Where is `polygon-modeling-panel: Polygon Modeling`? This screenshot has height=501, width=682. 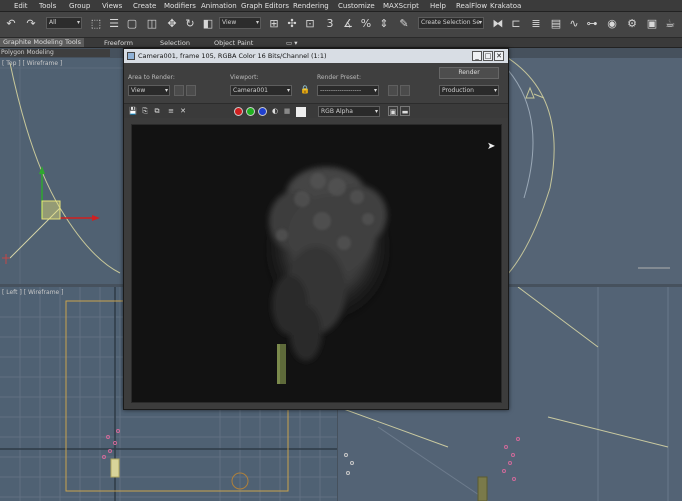
polygon-modeling-panel: Polygon Modeling is located at coordinates (55, 53).